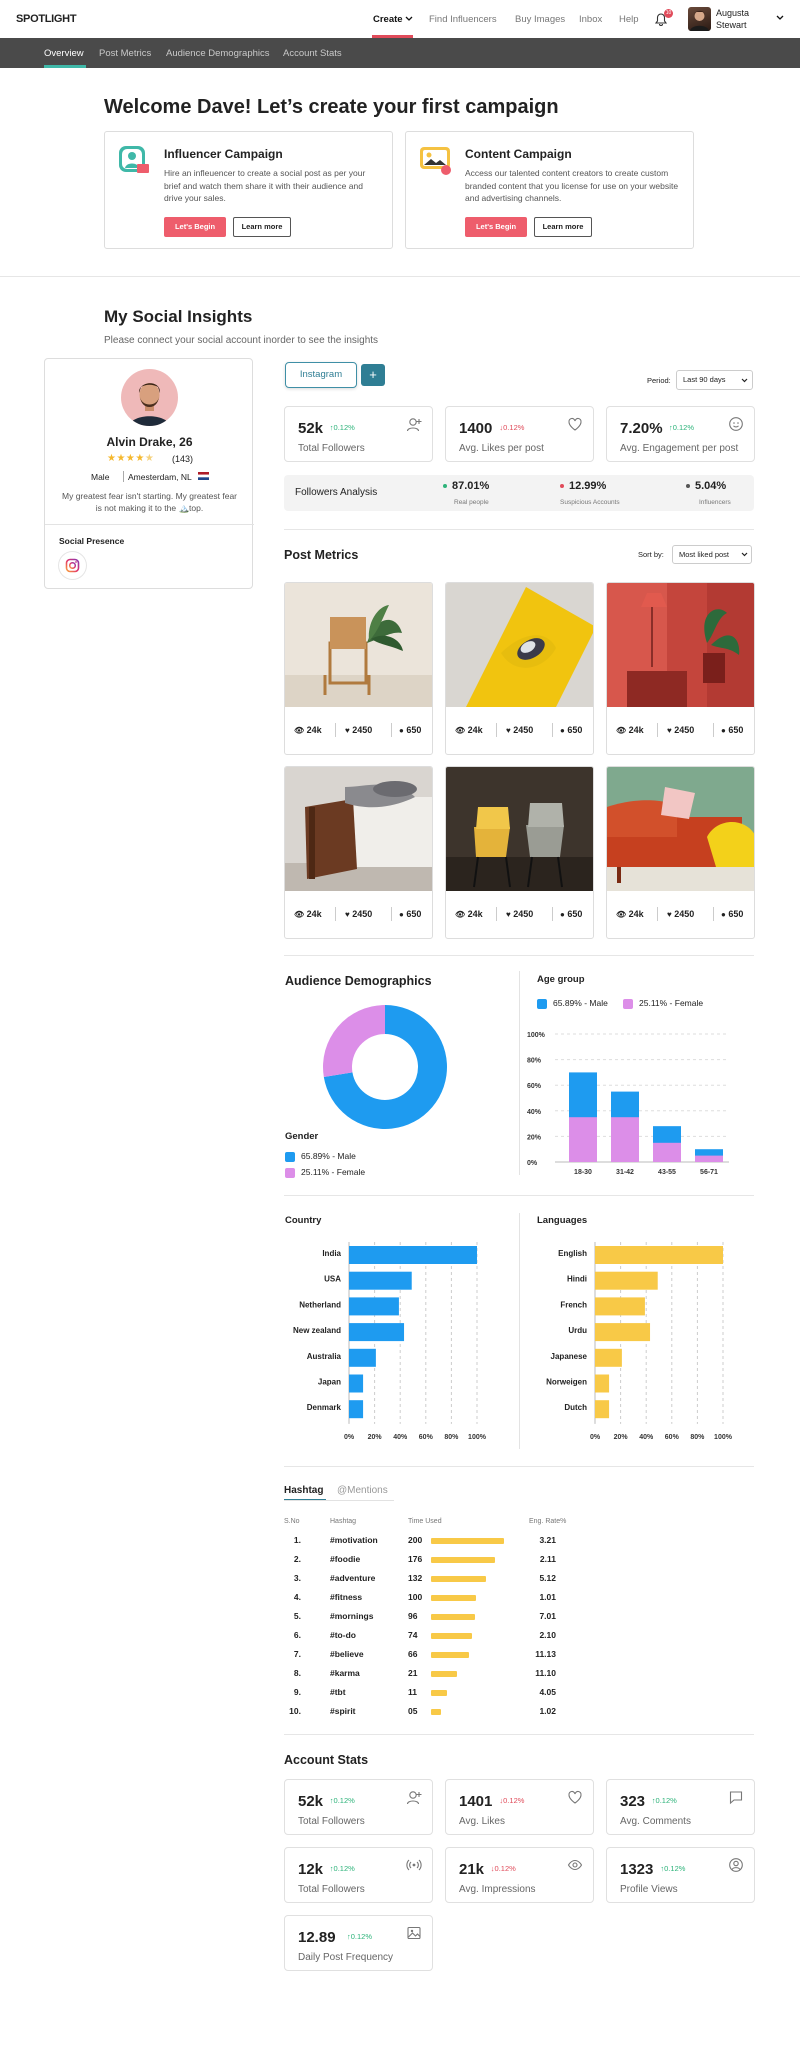 The image size is (800, 2053). Describe the element at coordinates (46, 19) in the screenshot. I see `brand-logo: SPOTLIGHT` at that location.